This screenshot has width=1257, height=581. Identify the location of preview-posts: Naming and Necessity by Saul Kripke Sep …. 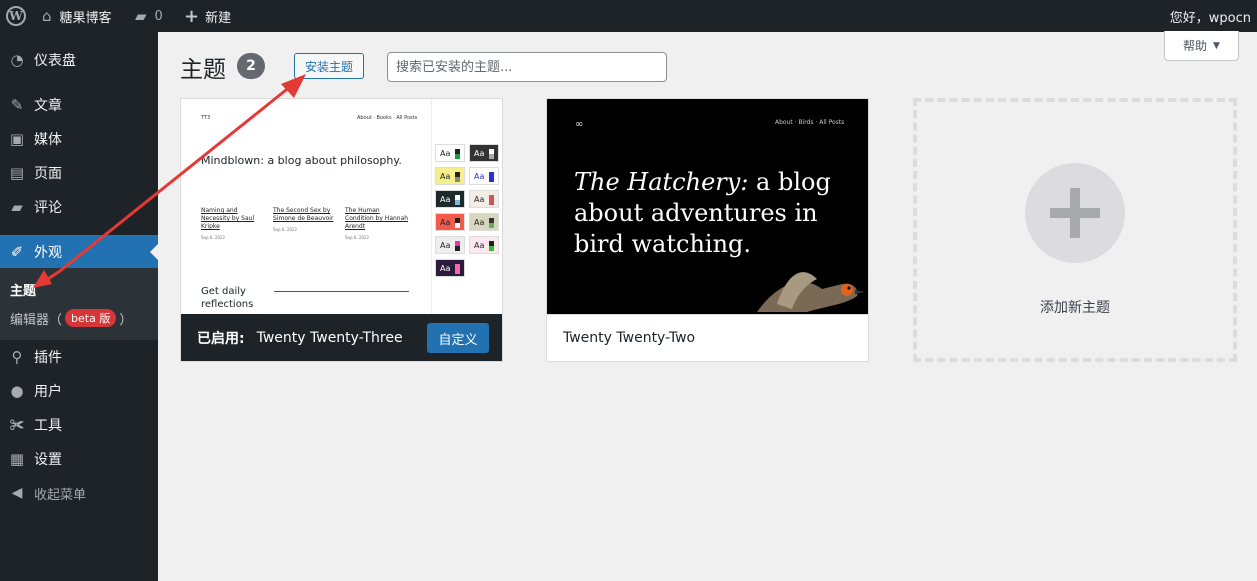
(306, 224).